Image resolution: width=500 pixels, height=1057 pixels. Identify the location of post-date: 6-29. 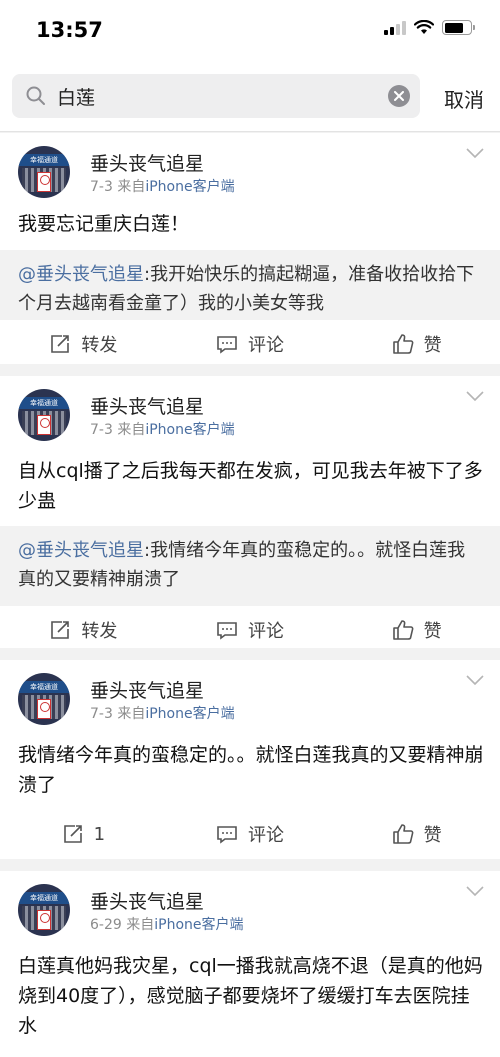
(106, 925).